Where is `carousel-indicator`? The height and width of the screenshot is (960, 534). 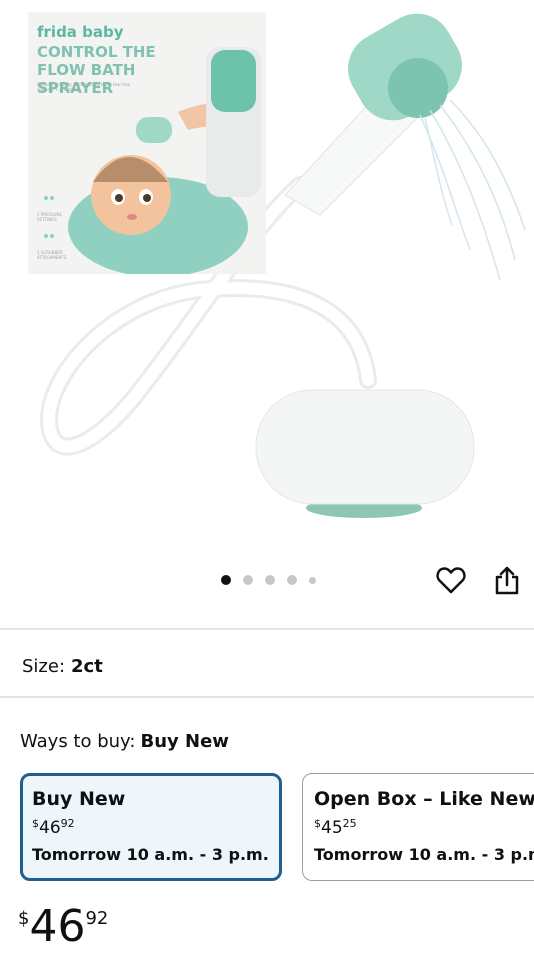 carousel-indicator is located at coordinates (268, 580).